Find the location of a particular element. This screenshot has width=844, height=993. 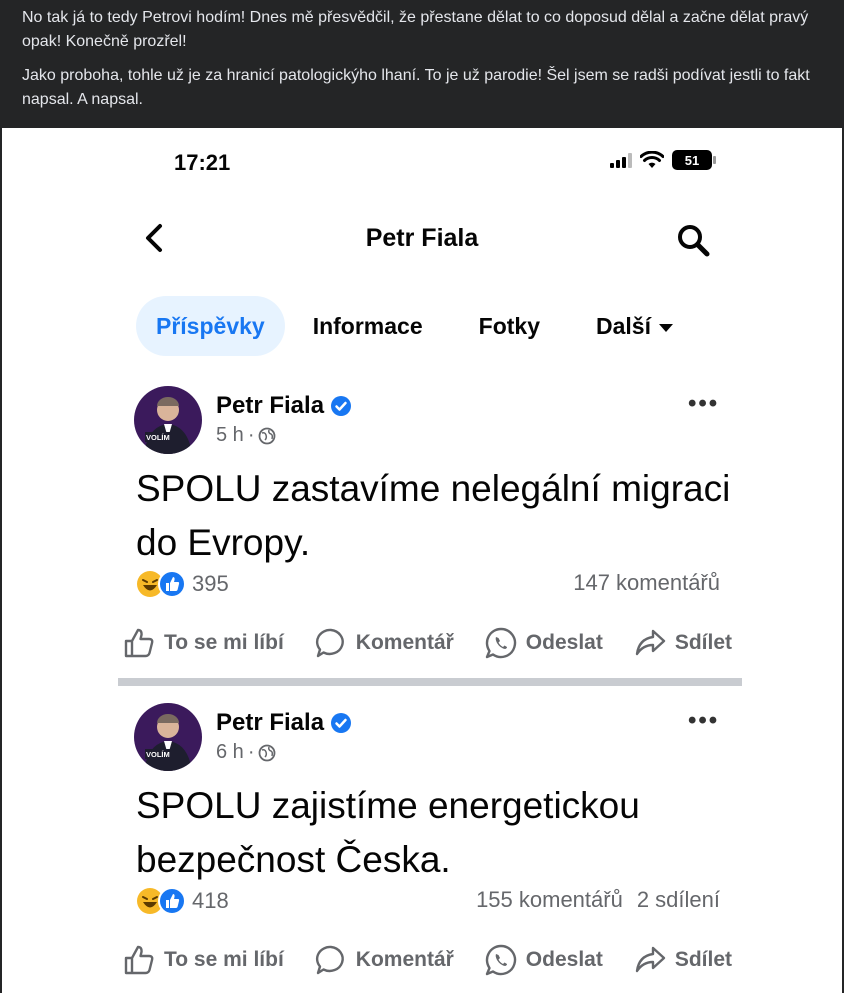

reaction-count: 418 is located at coordinates (210, 900).